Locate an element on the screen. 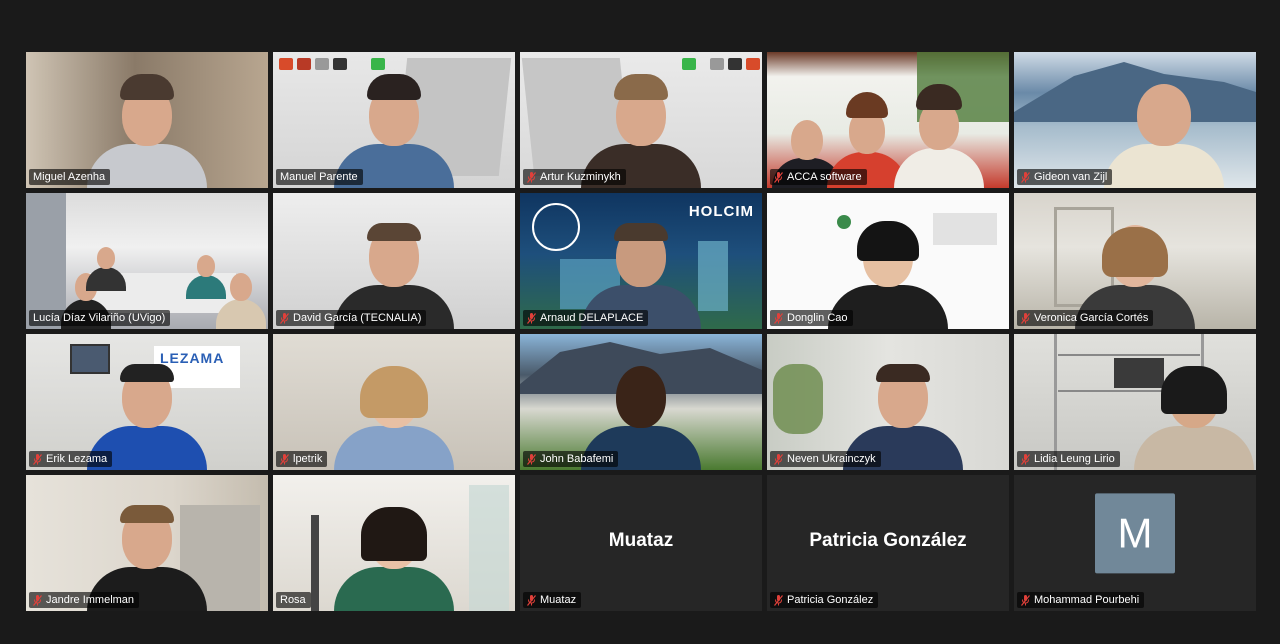 The width and height of the screenshot is (1280, 644). window-blinds is located at coordinates (46, 261).